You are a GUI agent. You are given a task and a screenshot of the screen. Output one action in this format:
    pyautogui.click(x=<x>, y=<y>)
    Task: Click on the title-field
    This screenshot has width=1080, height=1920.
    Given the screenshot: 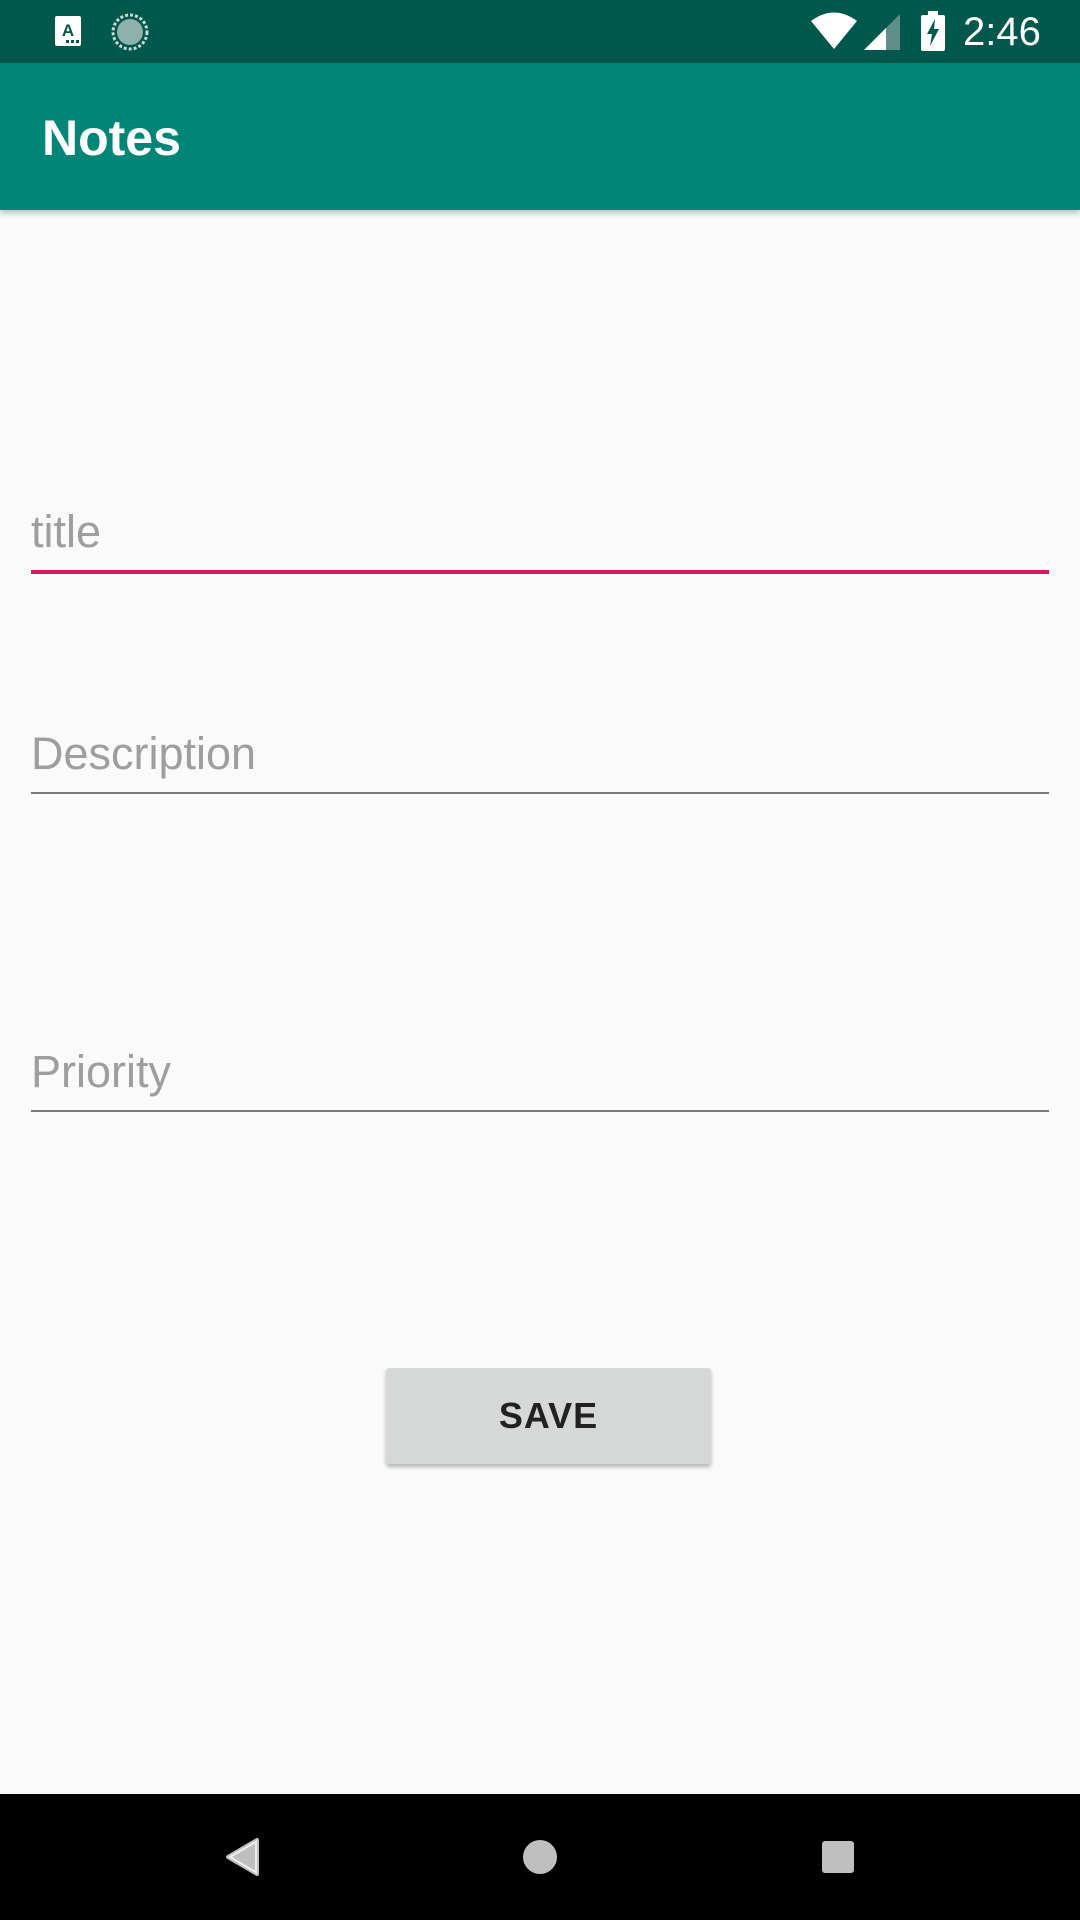 What is the action you would take?
    pyautogui.click(x=540, y=538)
    